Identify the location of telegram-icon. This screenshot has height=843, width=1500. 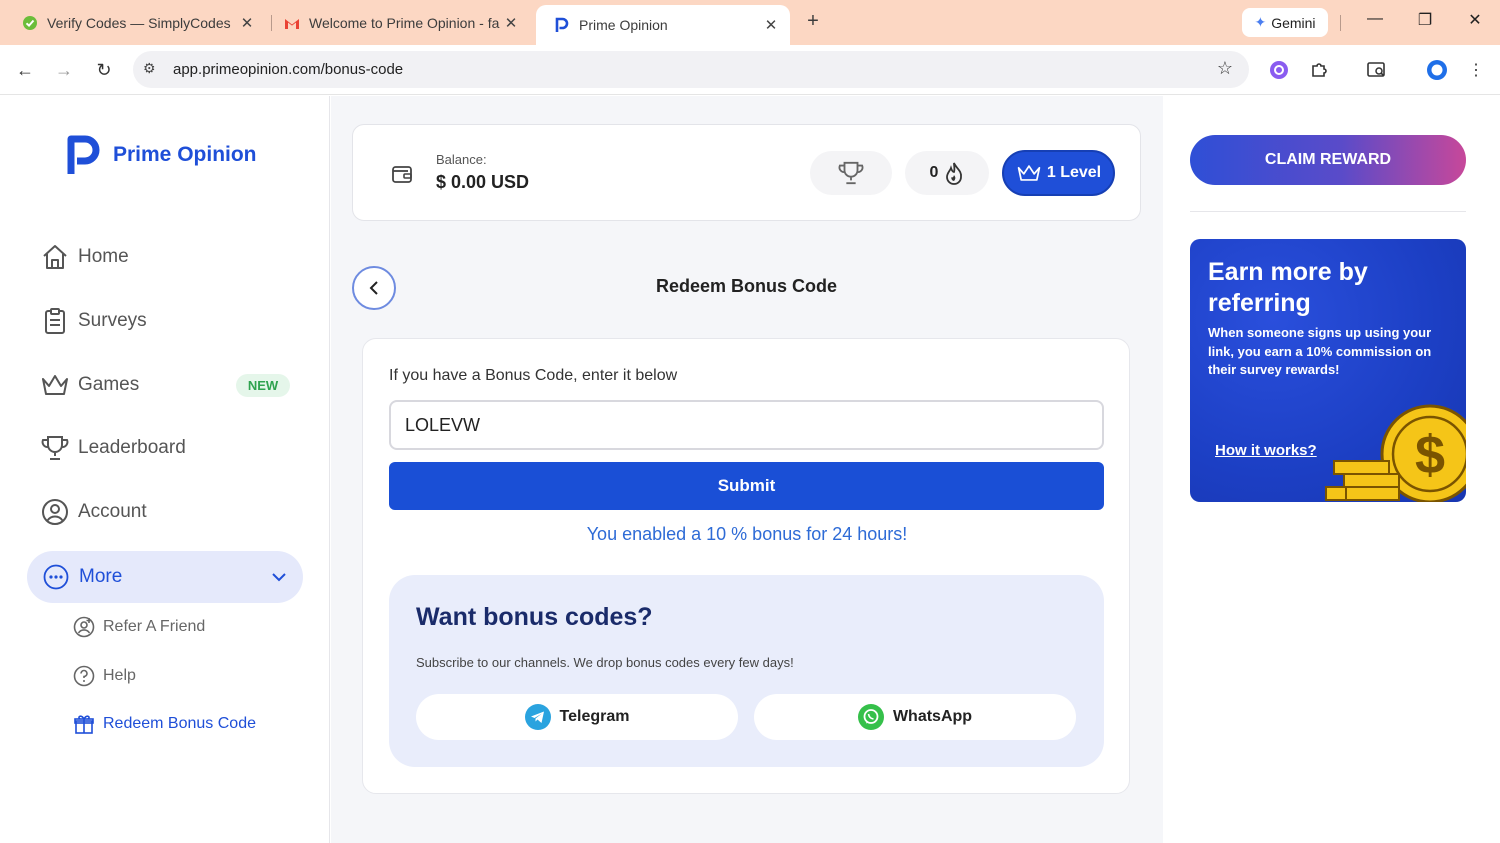
(537, 717).